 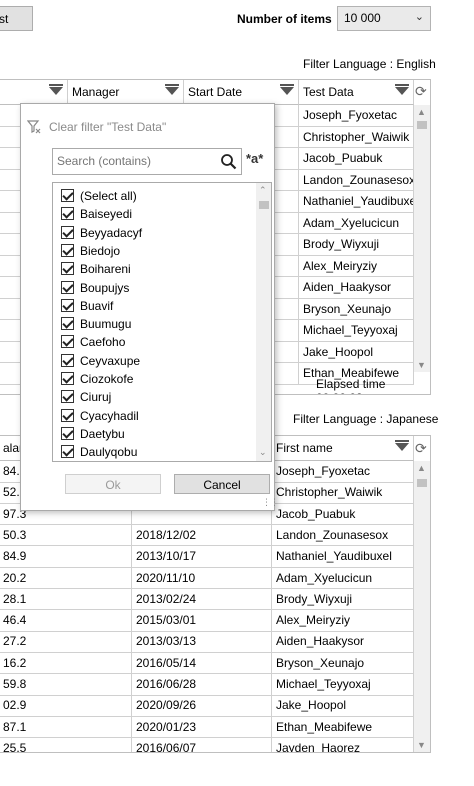 What do you see at coordinates (343, 599) in the screenshot?
I see `table-cell-first-name: Brody_Wiyxuji` at bounding box center [343, 599].